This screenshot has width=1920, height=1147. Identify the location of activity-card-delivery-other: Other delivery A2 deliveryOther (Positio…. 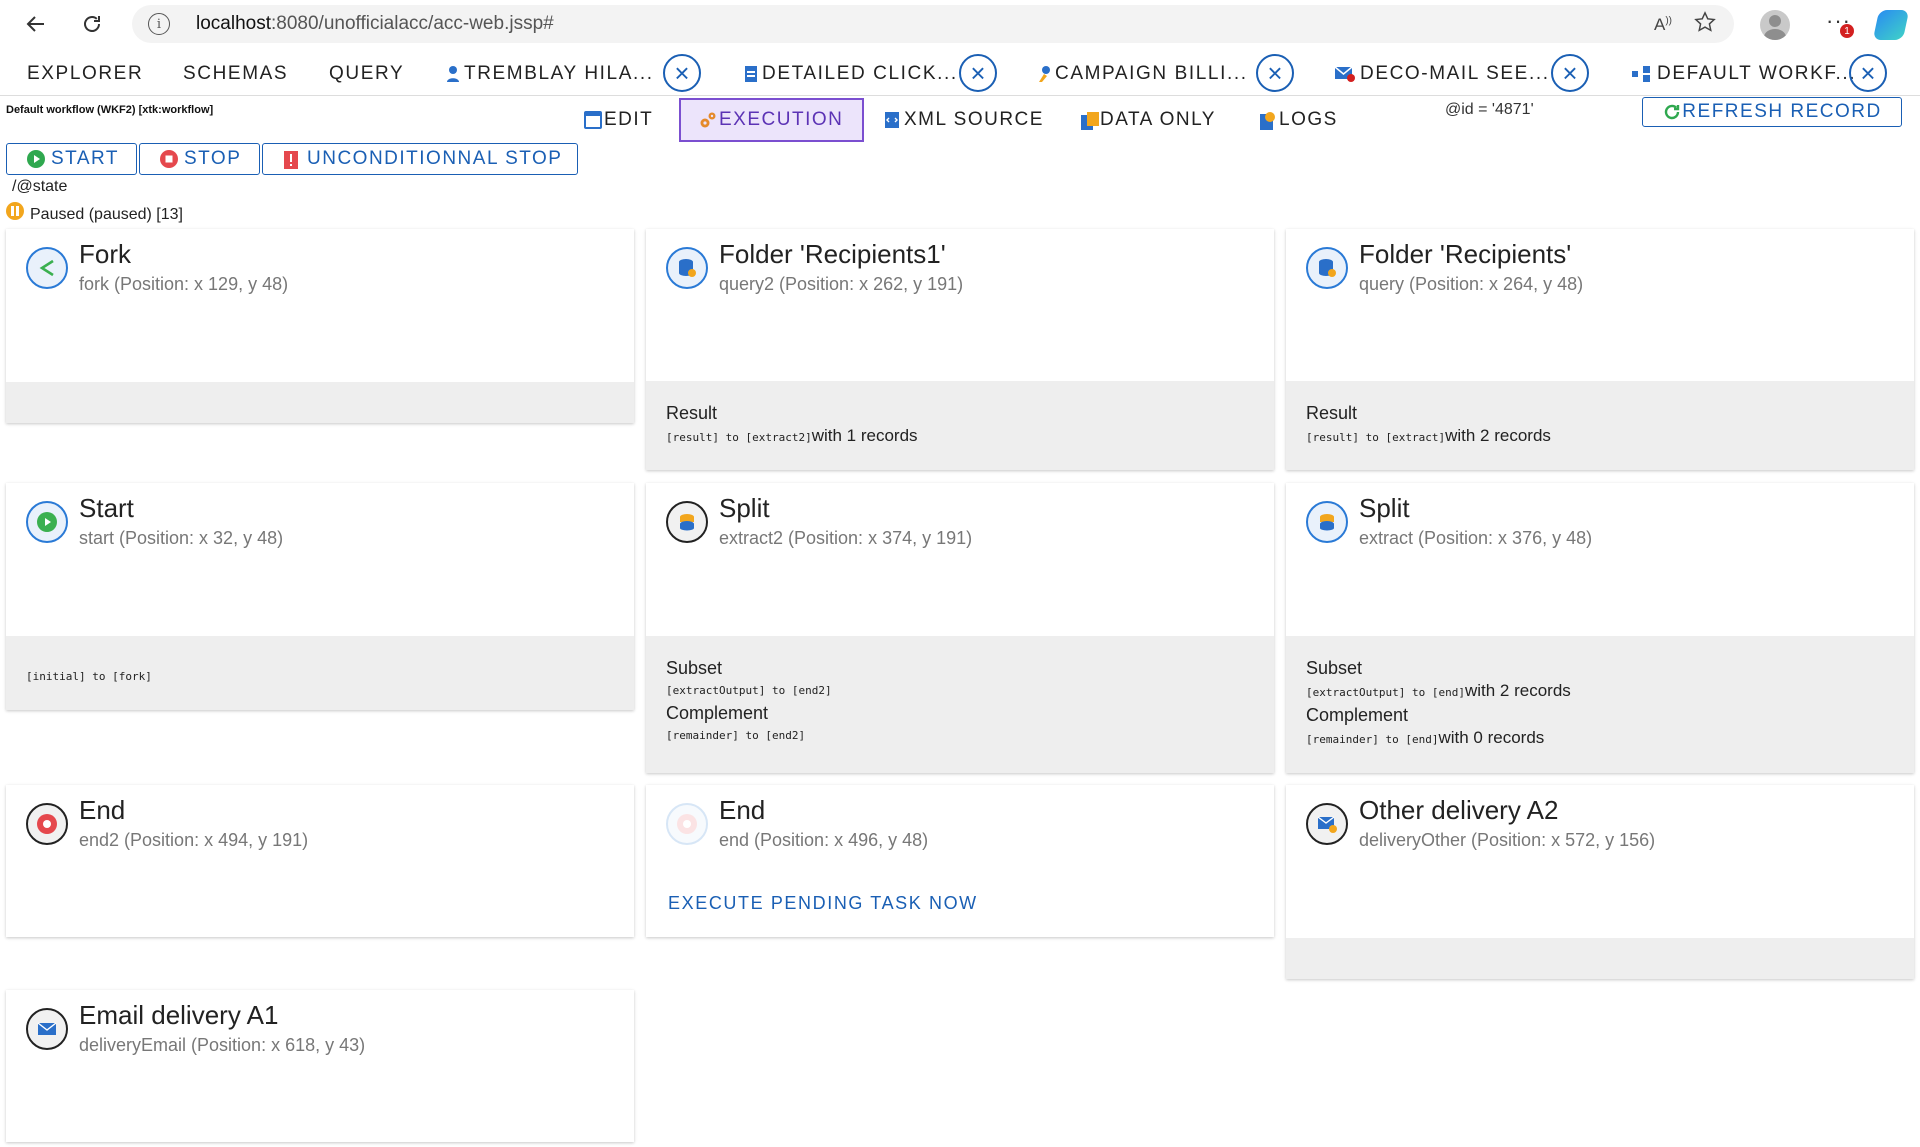
(1600, 882).